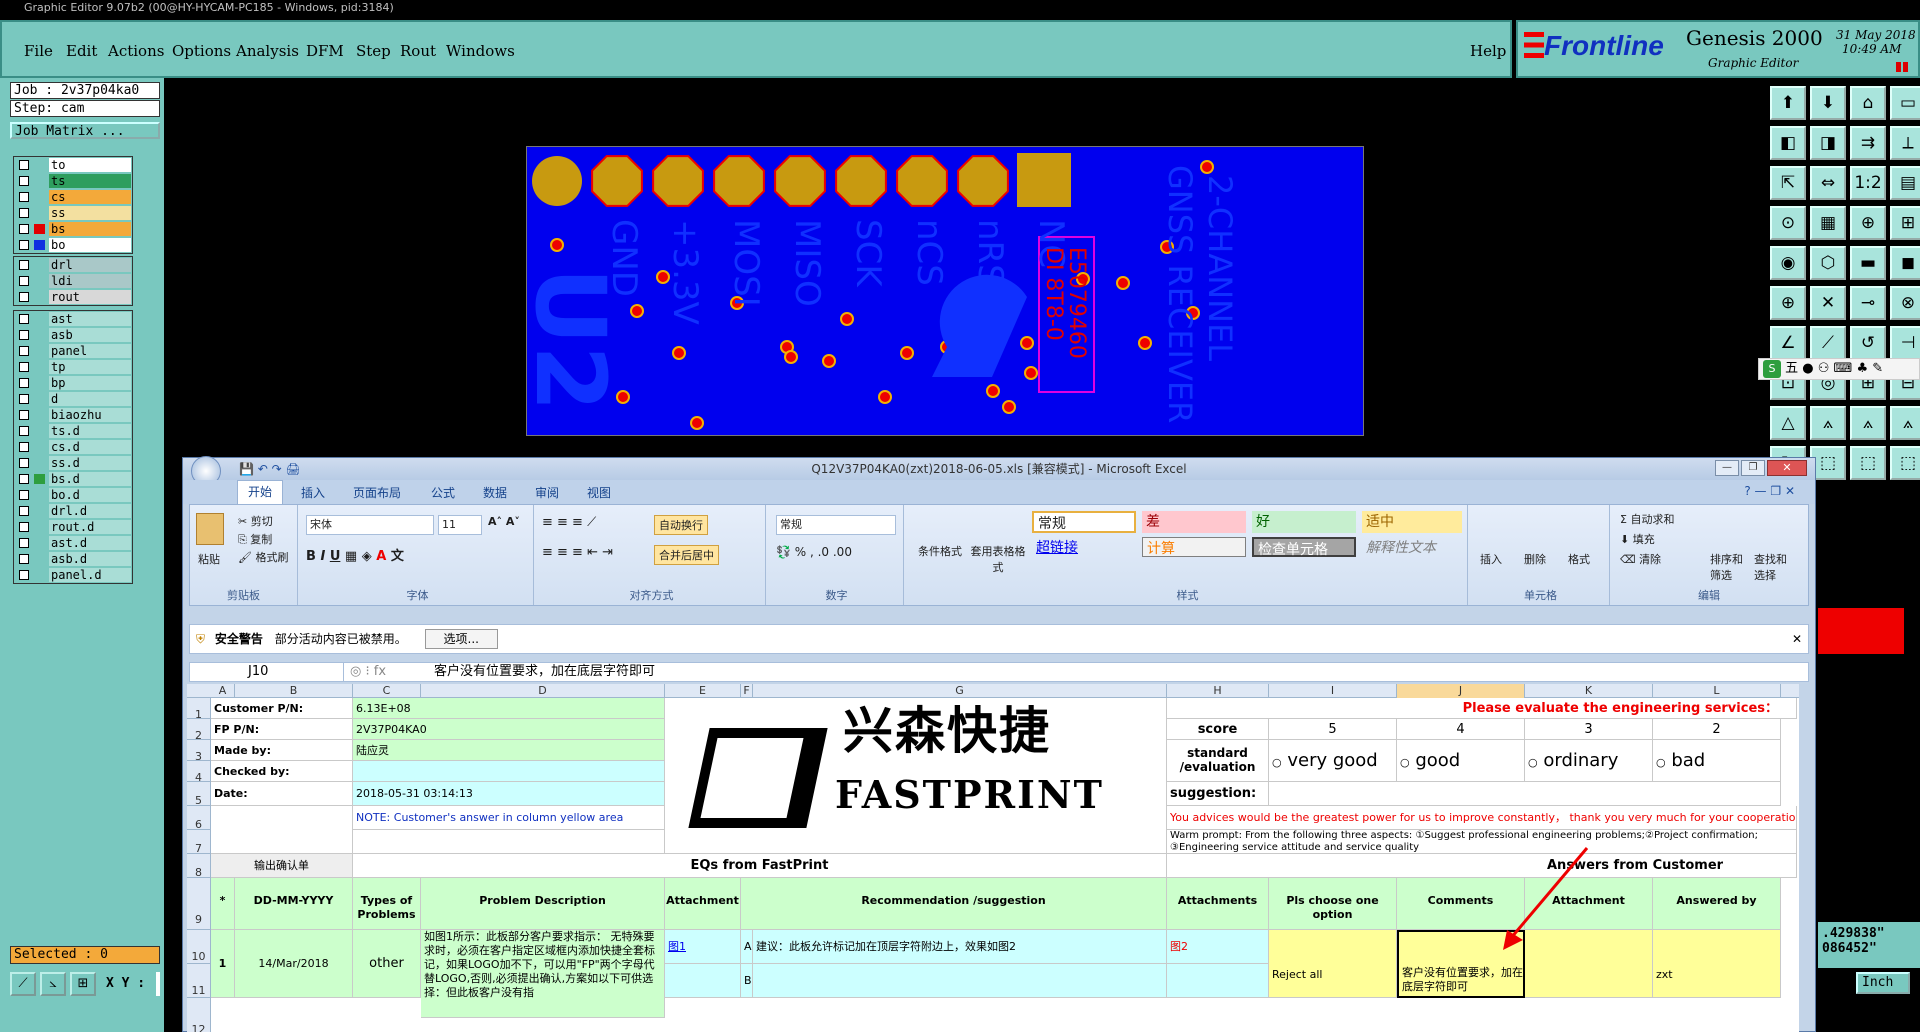  Describe the element at coordinates (294, 904) in the screenshot. I see `header-cell: DD-MM-YYYY` at that location.